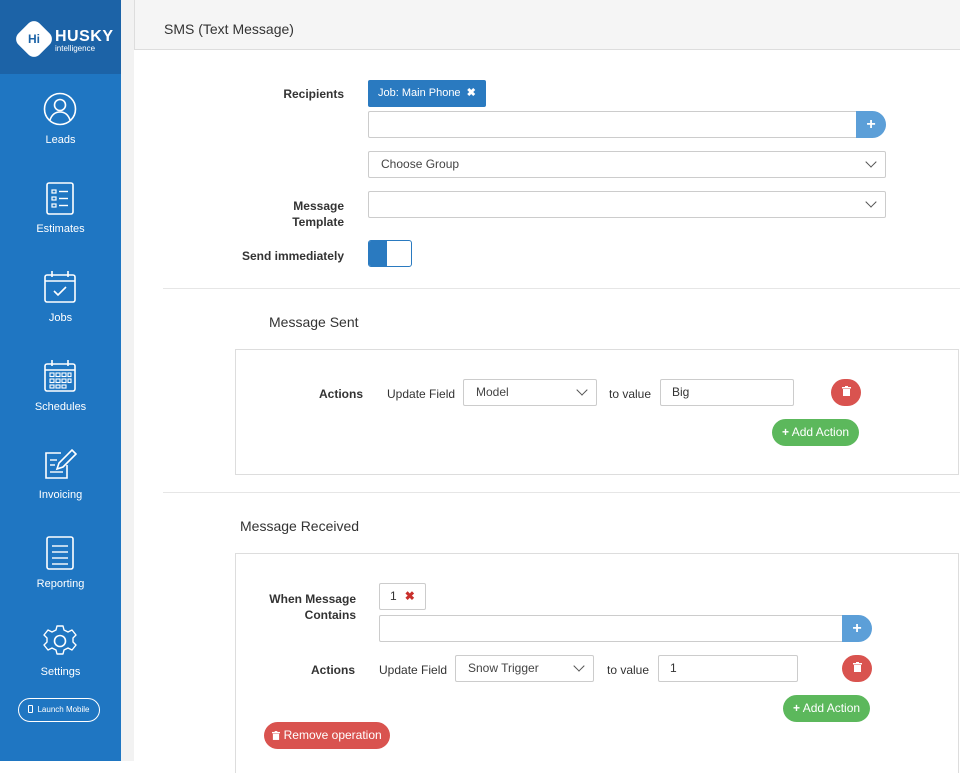  I want to click on keyword-chip: 1 ✖, so click(402, 596).